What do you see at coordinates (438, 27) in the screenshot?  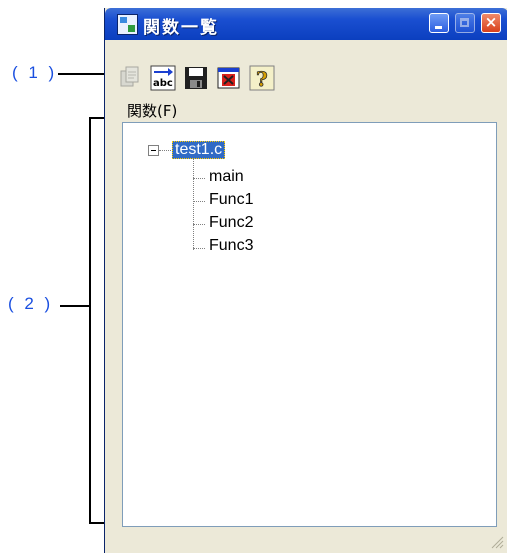 I see `minimize-icon` at bounding box center [438, 27].